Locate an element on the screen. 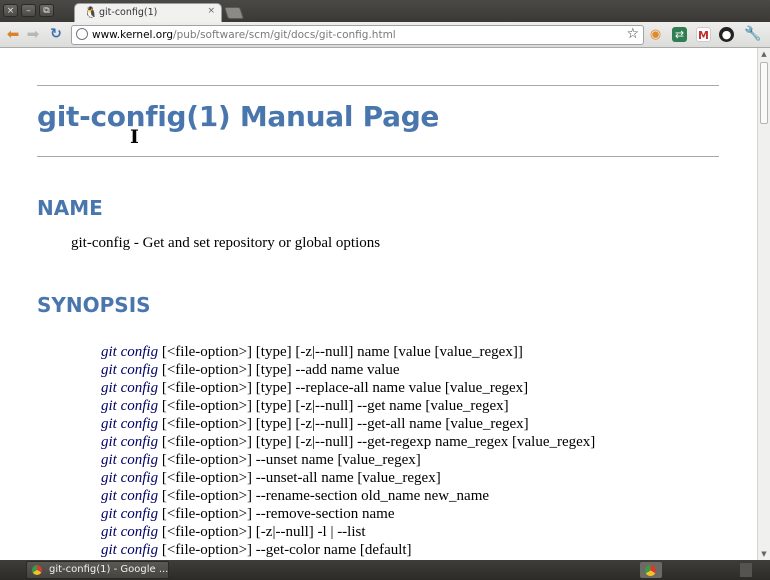 The height and width of the screenshot is (580, 770). minimize-window-button: – is located at coordinates (28, 10).